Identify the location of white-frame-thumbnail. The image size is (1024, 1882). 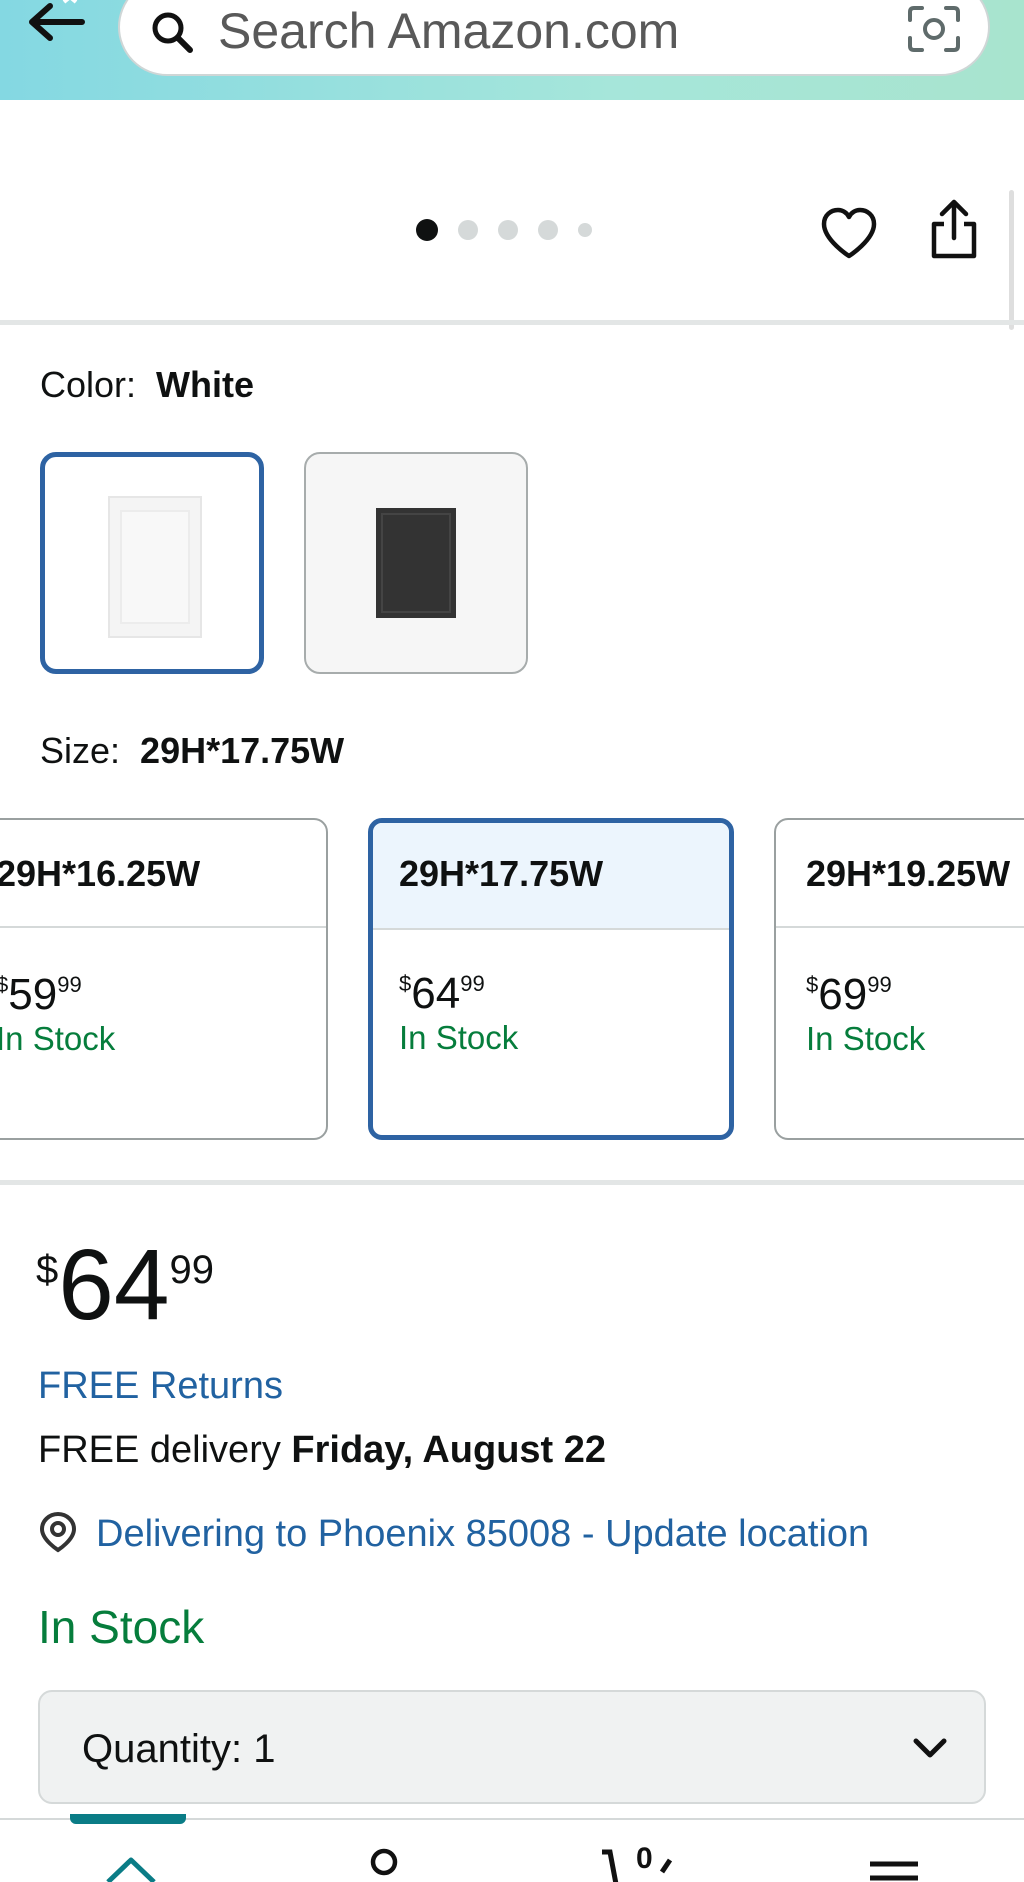
(155, 567).